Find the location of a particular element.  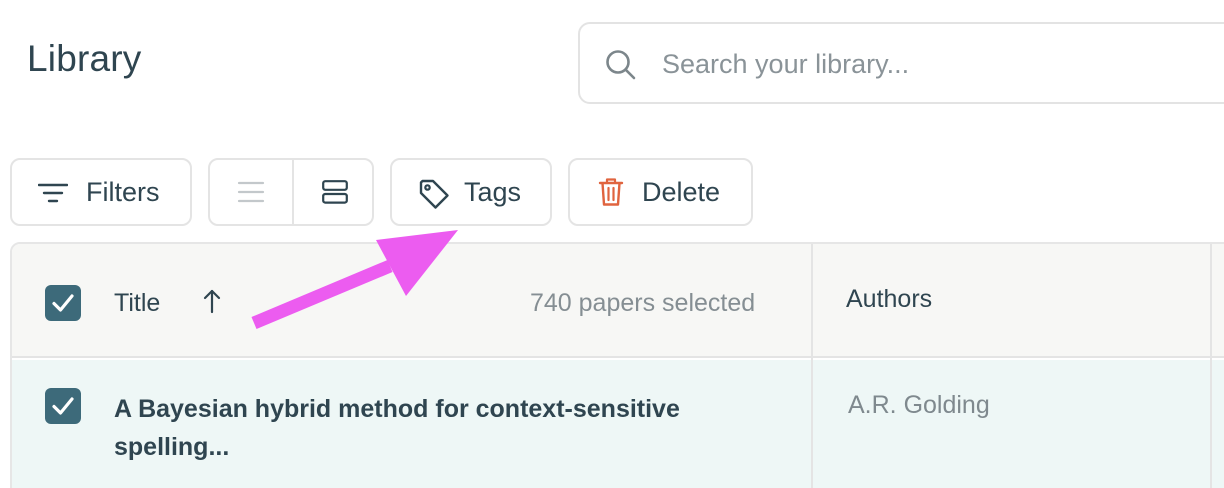

delete-button: Delete is located at coordinates (660, 192).